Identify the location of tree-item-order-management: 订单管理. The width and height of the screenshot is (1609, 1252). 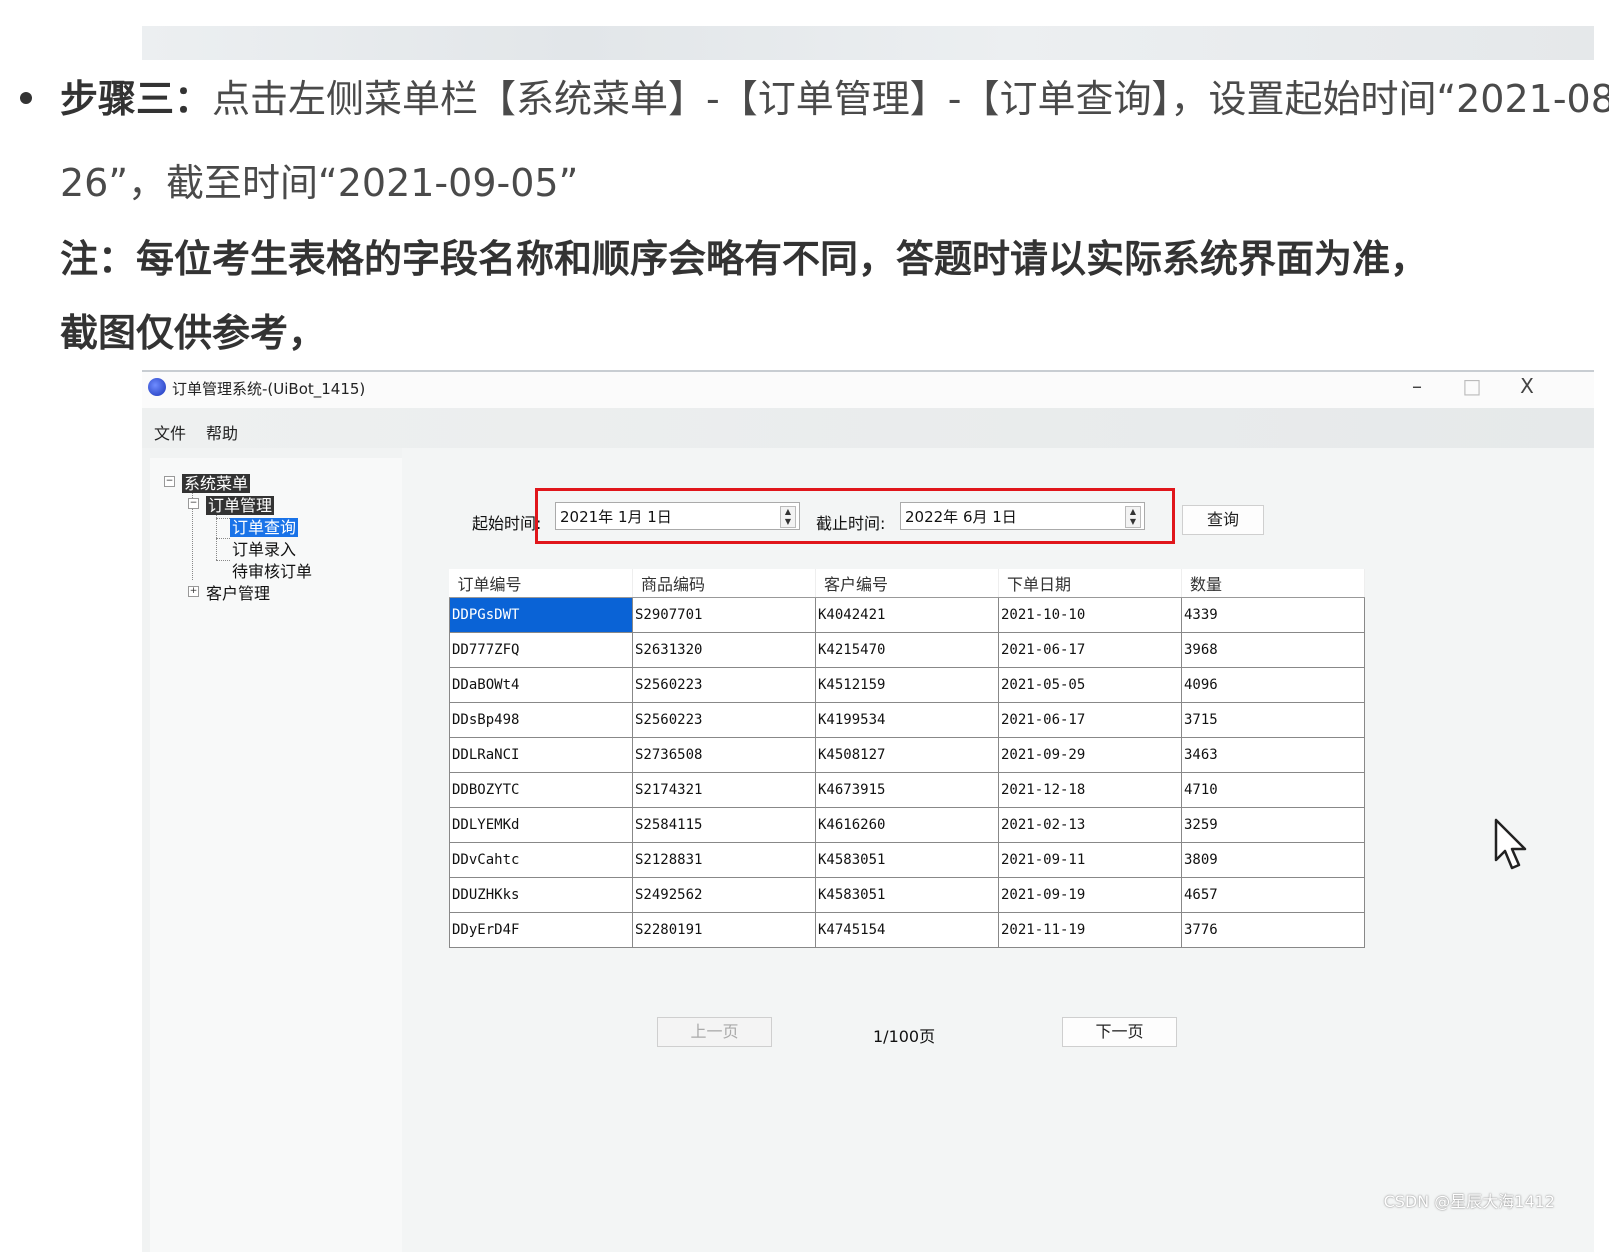
(240, 504).